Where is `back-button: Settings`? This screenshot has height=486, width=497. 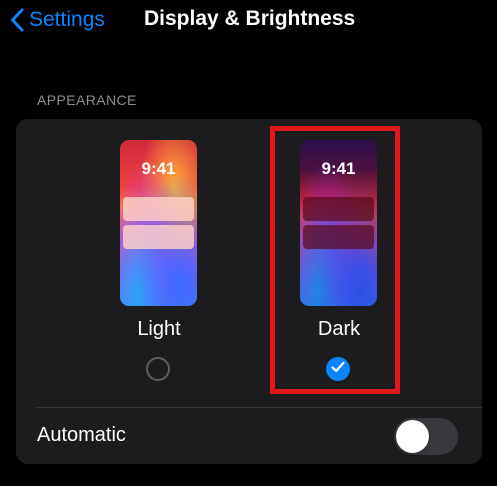 back-button: Settings is located at coordinates (57, 20).